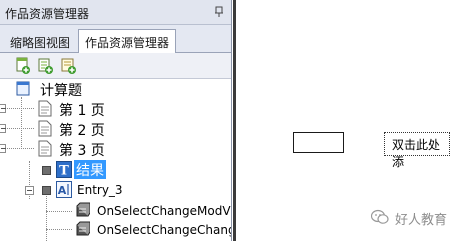 The height and width of the screenshot is (241, 470). I want to click on tree-item-label: 计算题, so click(61, 91).